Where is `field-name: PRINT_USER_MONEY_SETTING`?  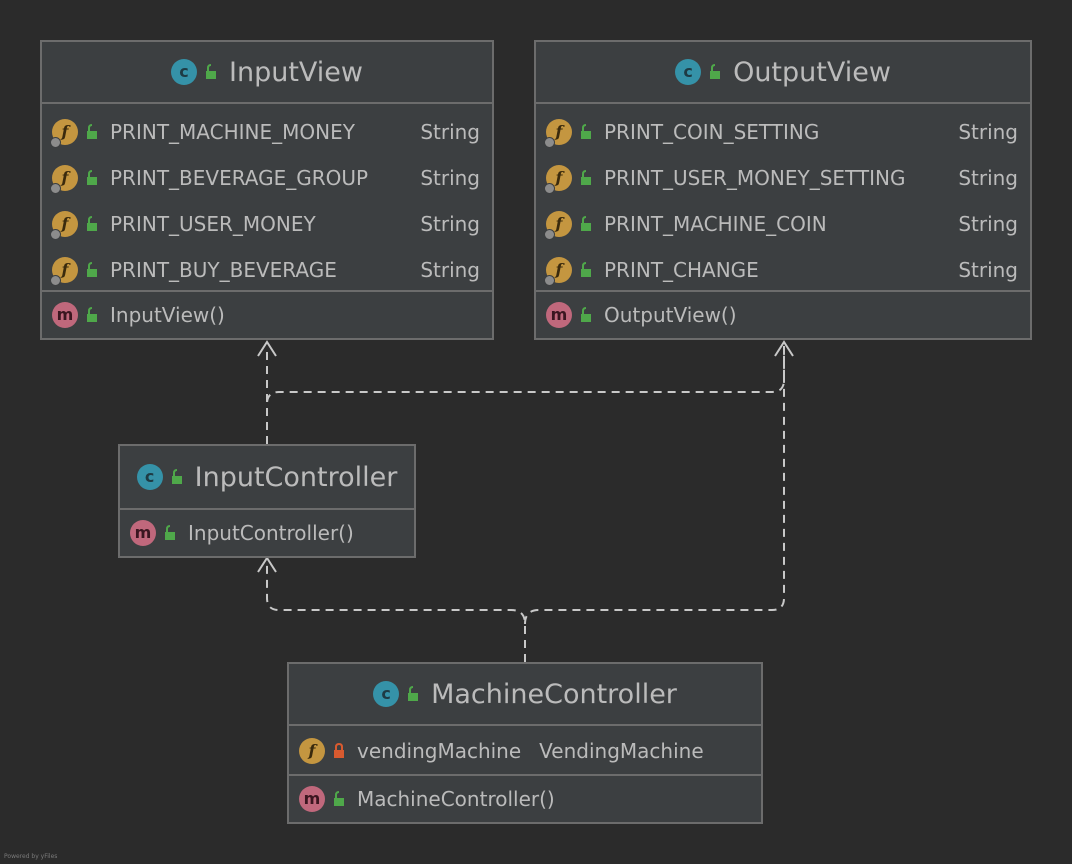 field-name: PRINT_USER_MONEY_SETTING is located at coordinates (755, 178).